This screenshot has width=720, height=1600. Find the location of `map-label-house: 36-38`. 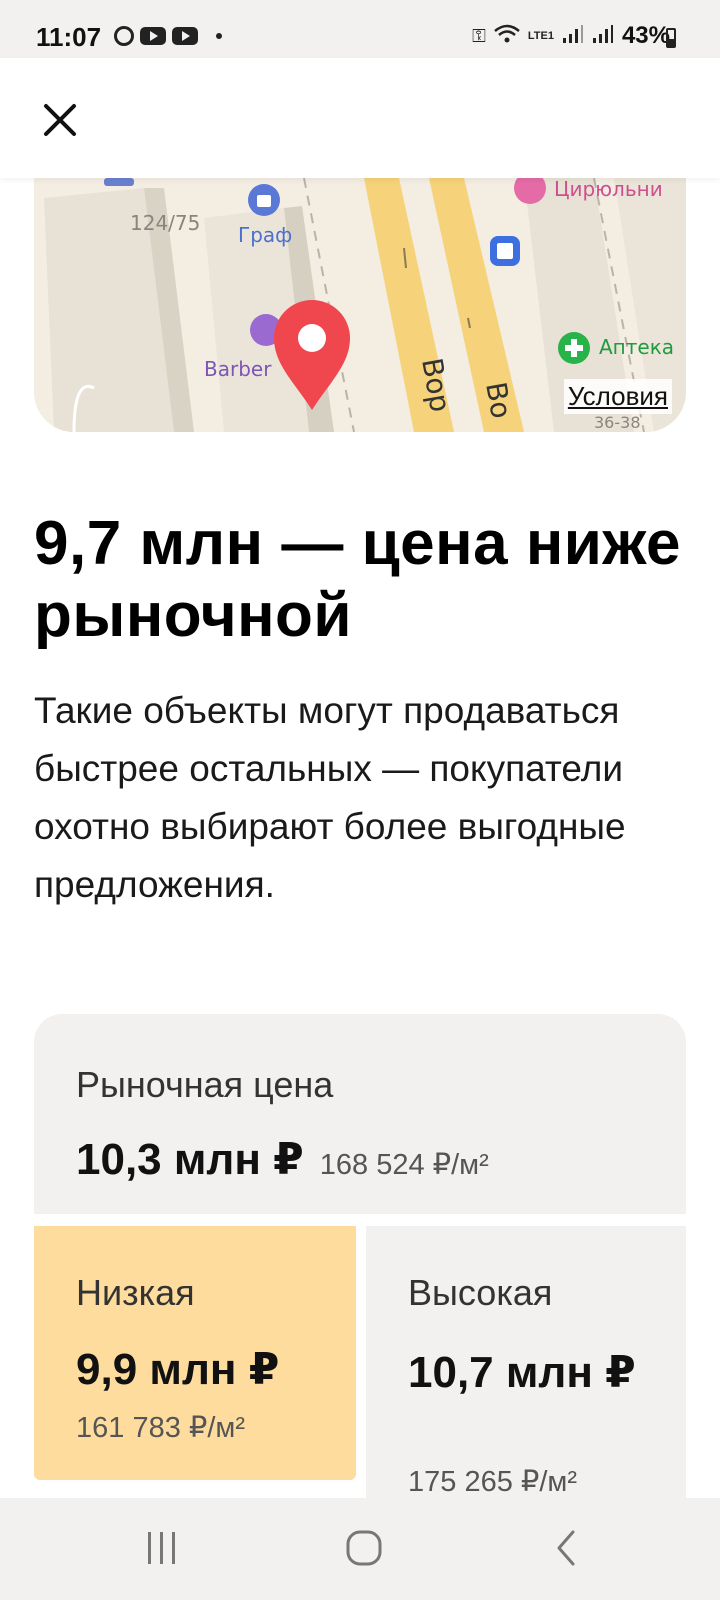

map-label-house: 36-38 is located at coordinates (617, 422).